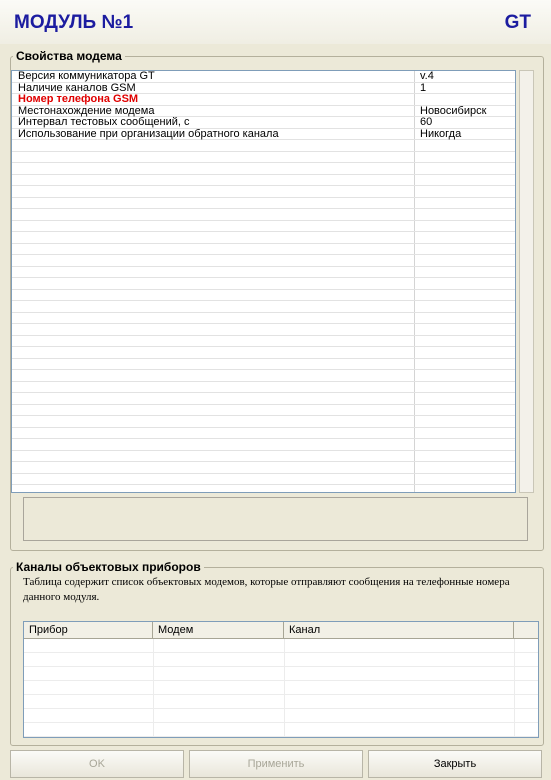 The image size is (551, 780). Describe the element at coordinates (427, 76) in the screenshot. I see `property-value: v.4` at that location.